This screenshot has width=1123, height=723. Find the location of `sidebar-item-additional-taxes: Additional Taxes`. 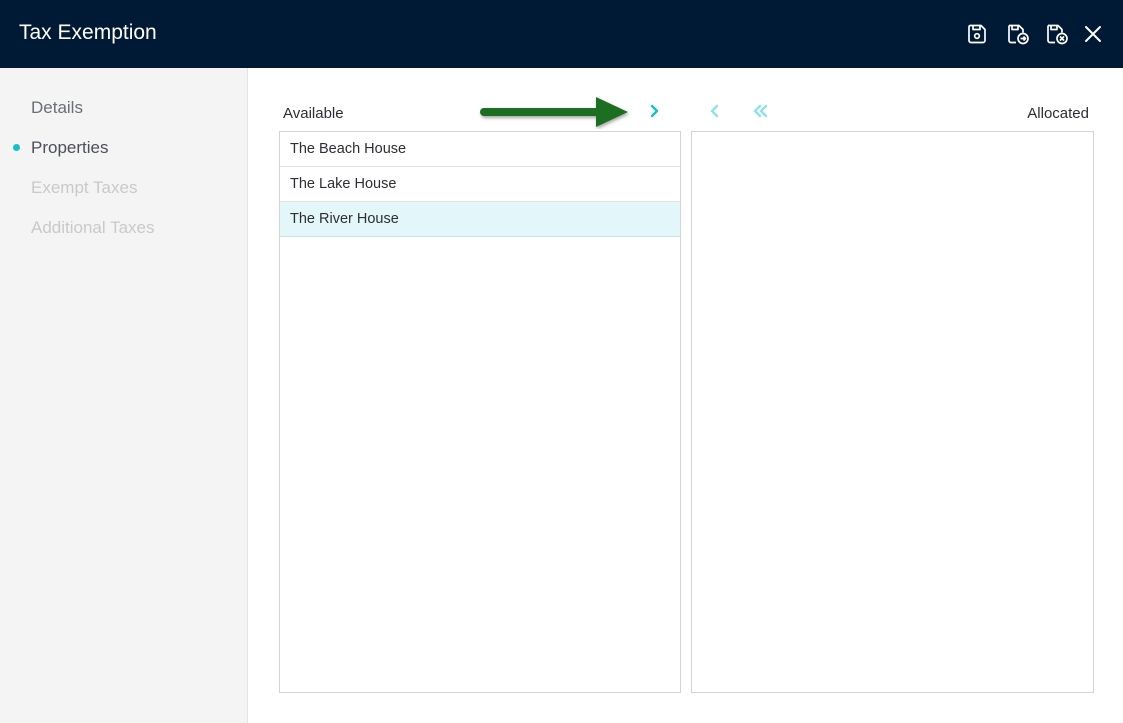

sidebar-item-additional-taxes: Additional Taxes is located at coordinates (93, 228).